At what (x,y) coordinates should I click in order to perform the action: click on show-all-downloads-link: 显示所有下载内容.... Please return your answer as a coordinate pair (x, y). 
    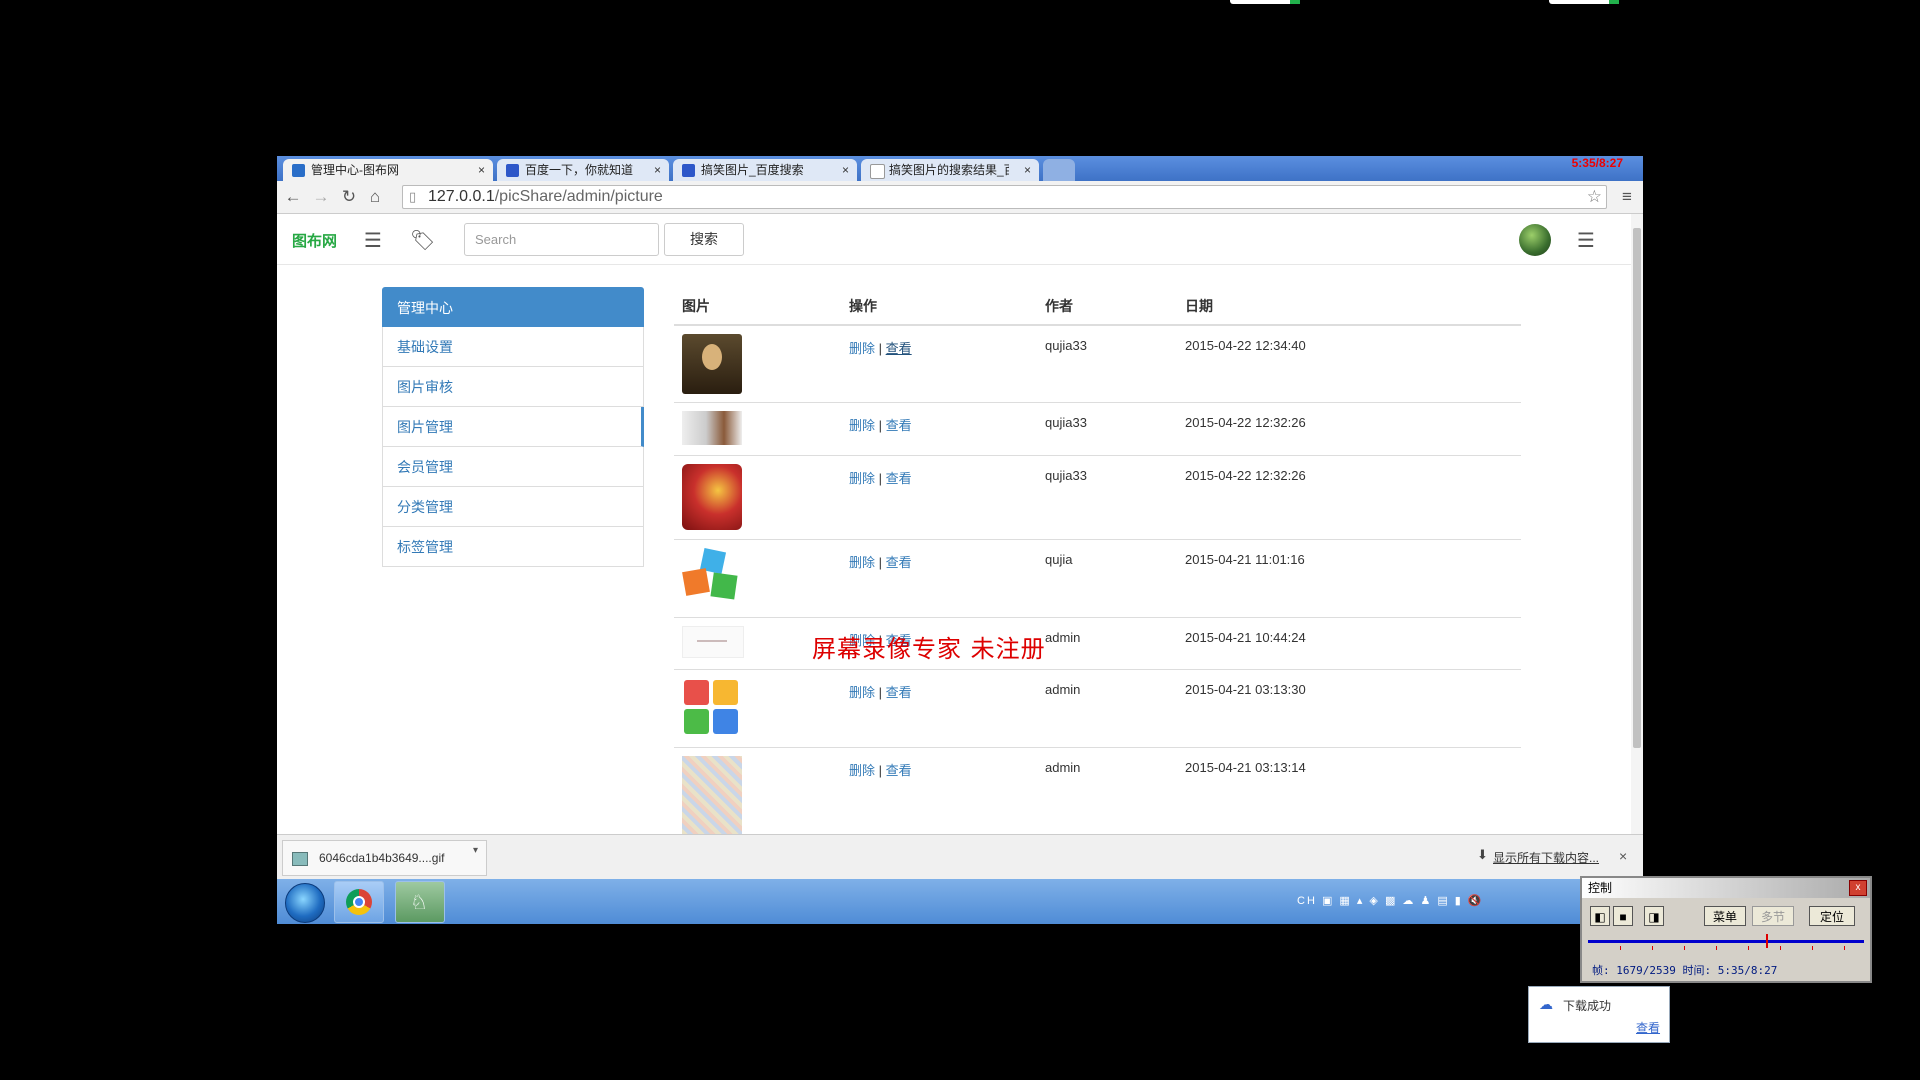
    Looking at the image, I should click on (1546, 857).